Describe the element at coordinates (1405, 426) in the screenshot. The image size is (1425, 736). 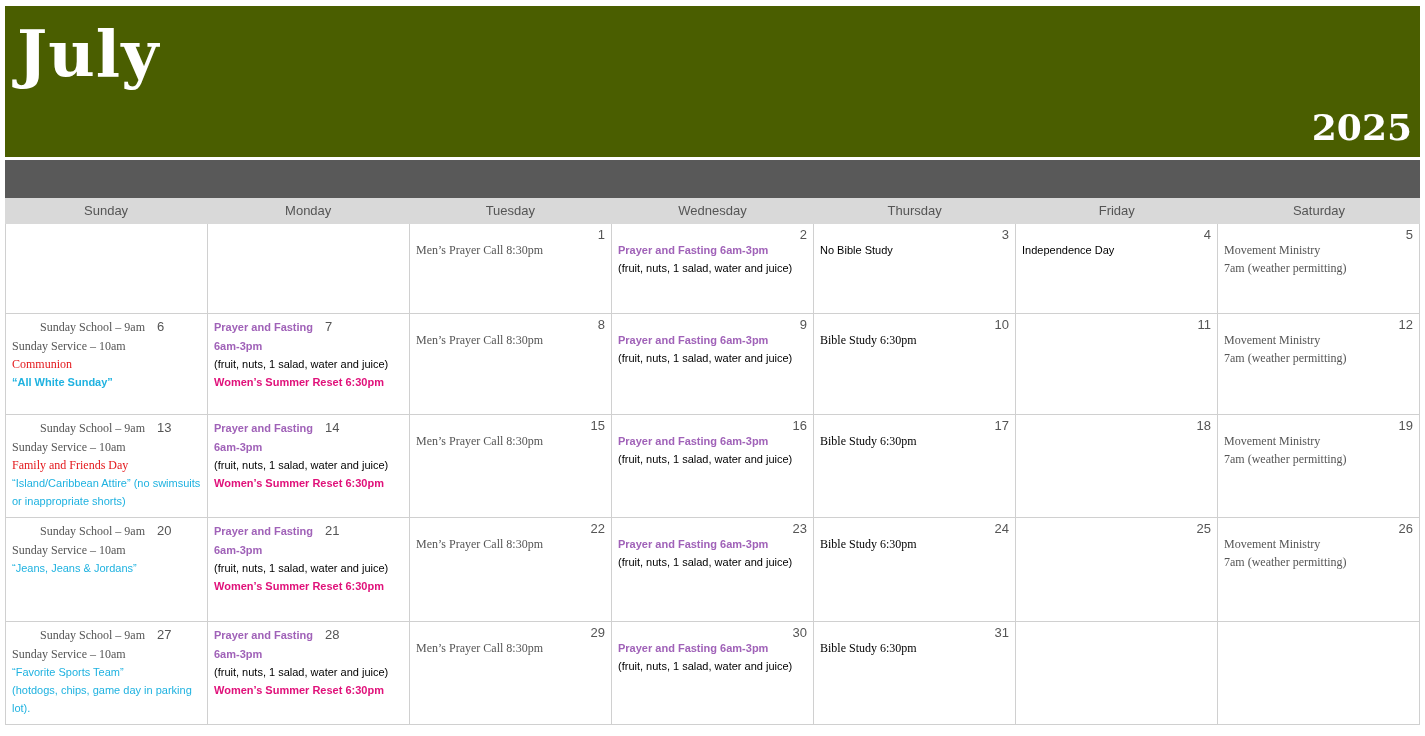
I see `day-number: 19` at that location.